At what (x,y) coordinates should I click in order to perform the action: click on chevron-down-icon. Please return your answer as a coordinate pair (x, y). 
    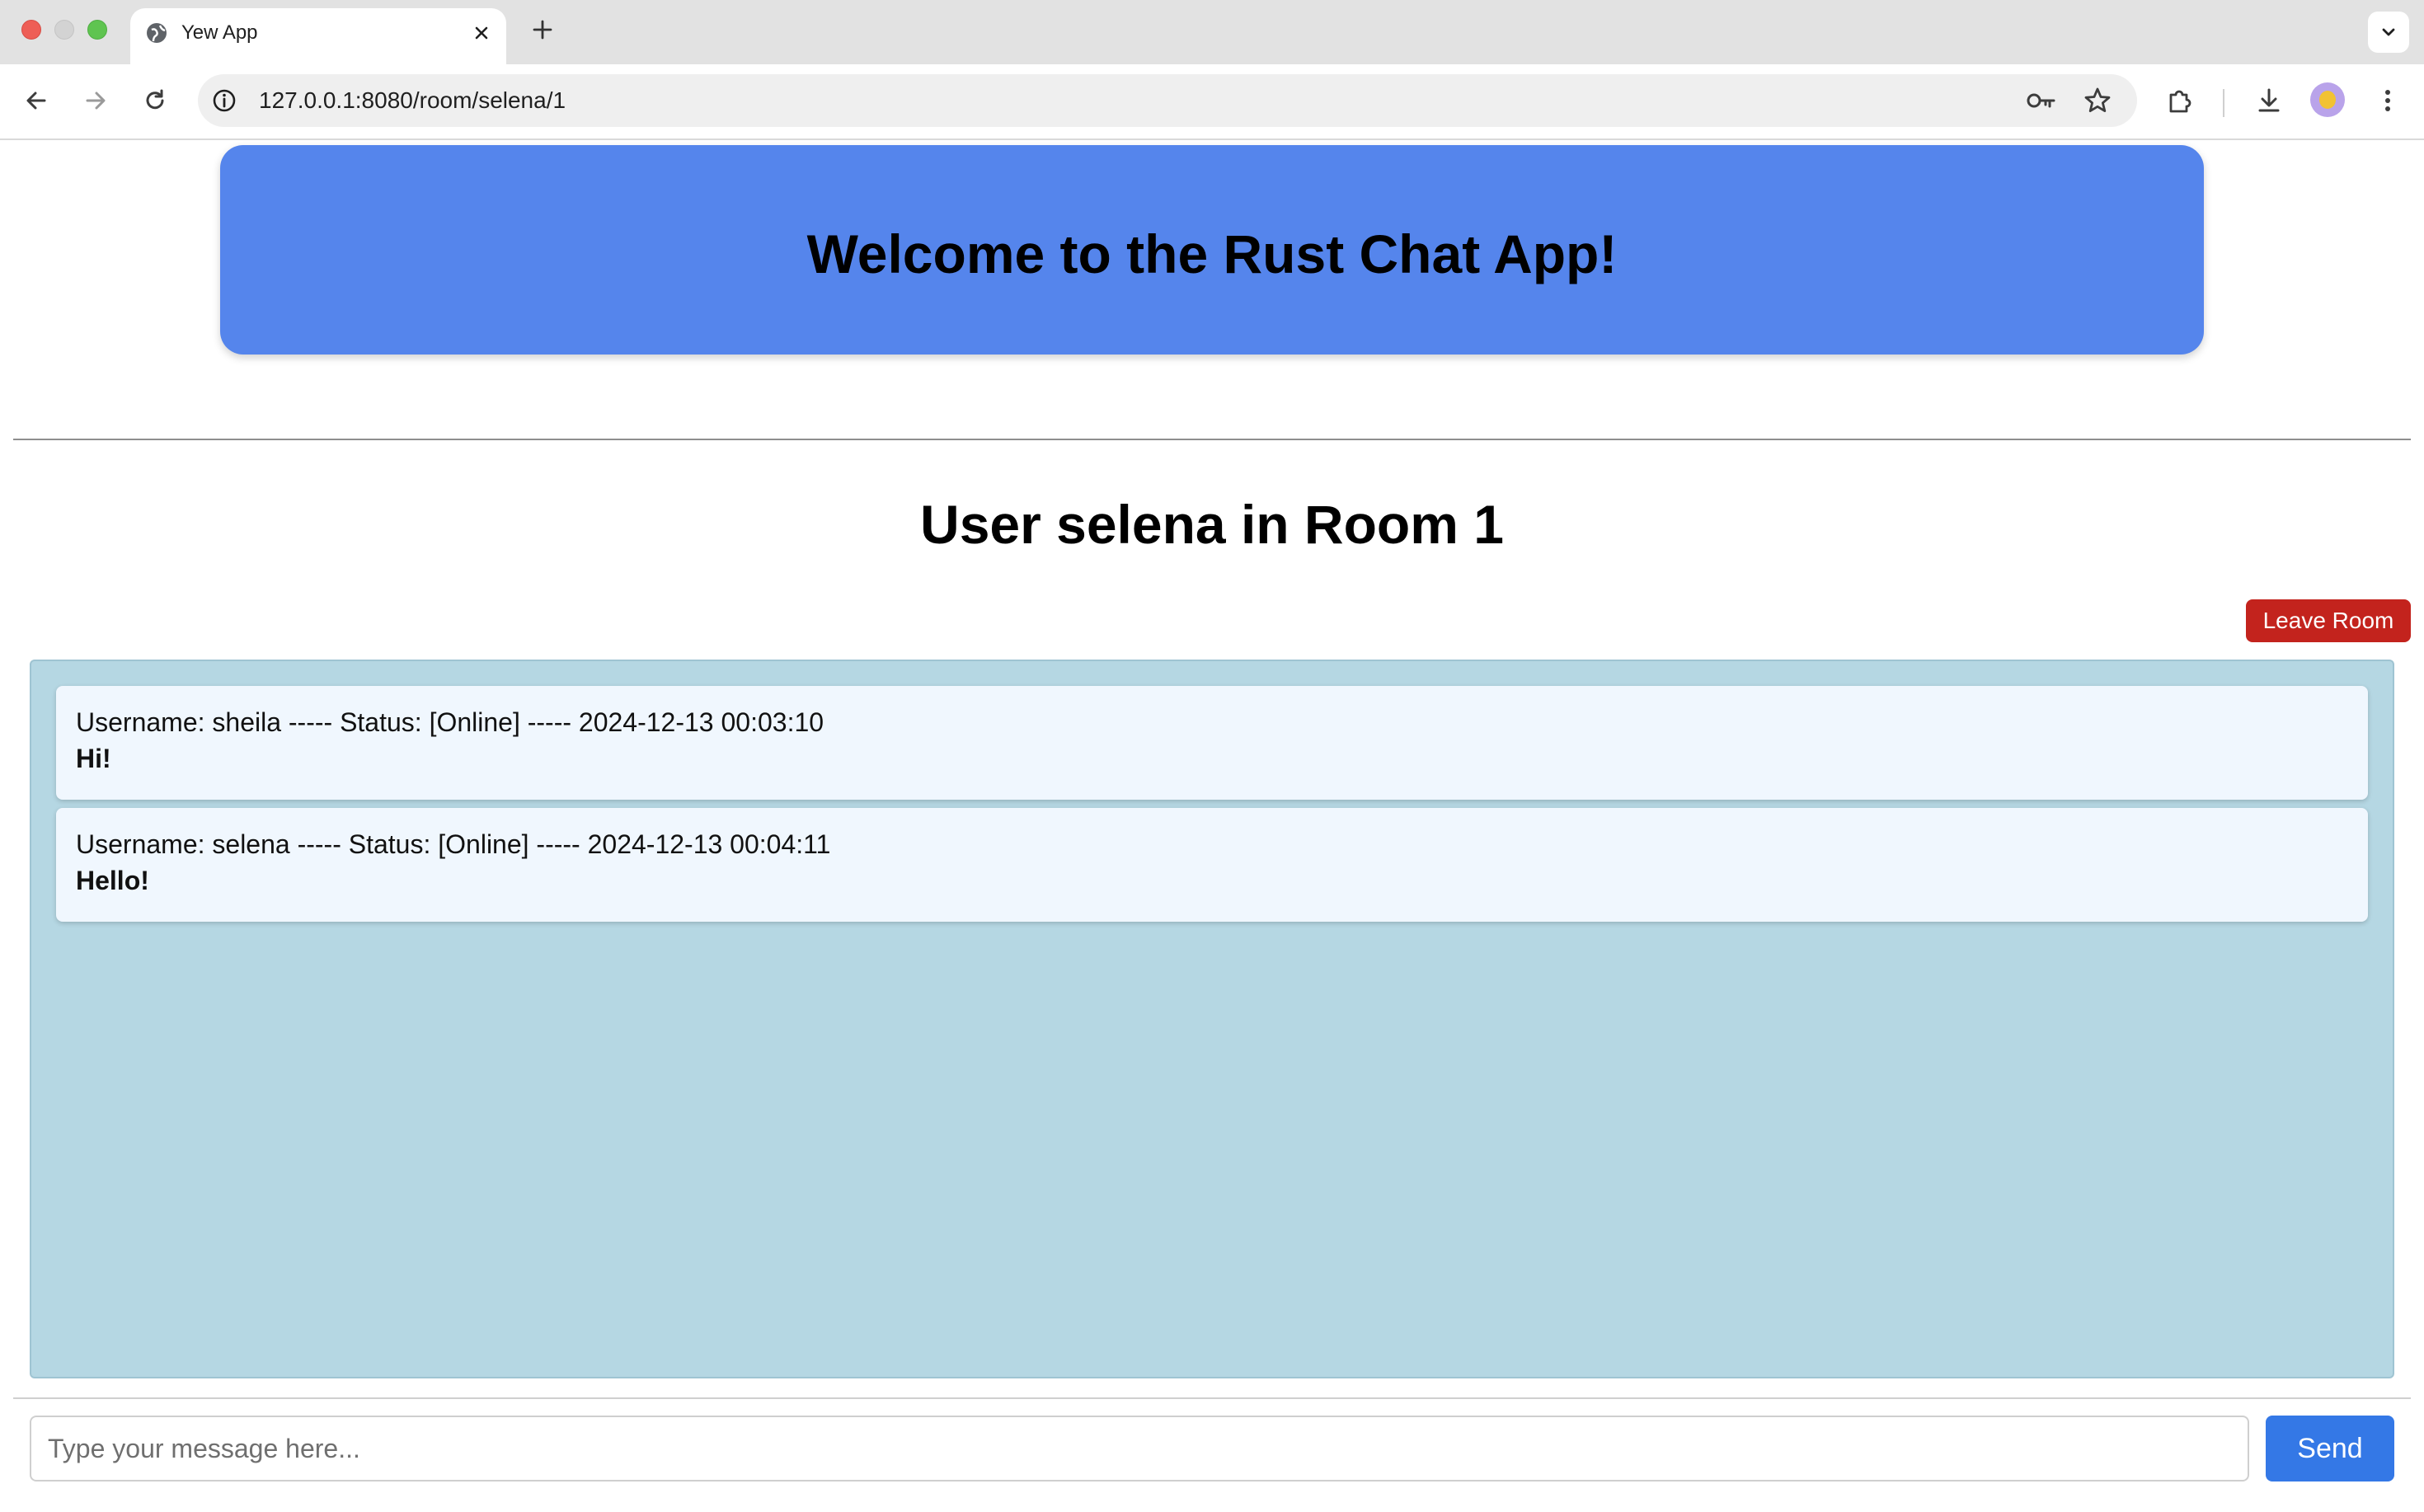
    Looking at the image, I should click on (2388, 32).